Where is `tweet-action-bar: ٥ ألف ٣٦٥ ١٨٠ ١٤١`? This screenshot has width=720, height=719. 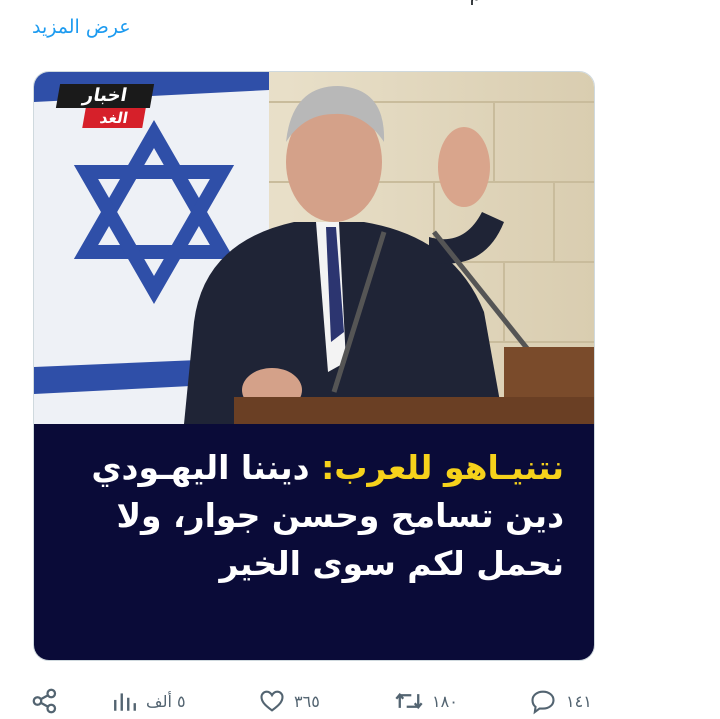
tweet-action-bar: ٥ ألف ٣٦٥ ١٨٠ ١٤١ is located at coordinates (320, 701).